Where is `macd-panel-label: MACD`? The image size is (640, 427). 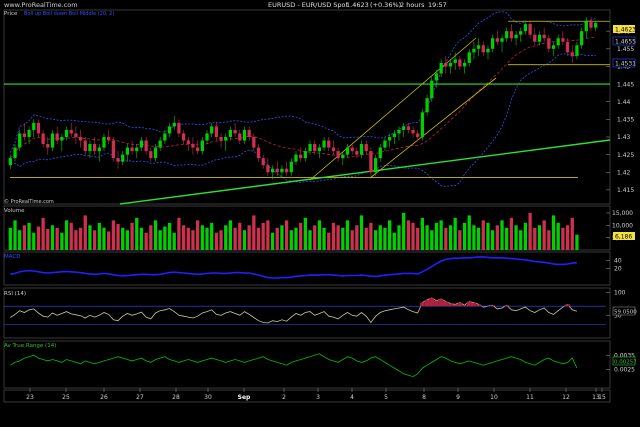 macd-panel-label: MACD is located at coordinates (12, 257).